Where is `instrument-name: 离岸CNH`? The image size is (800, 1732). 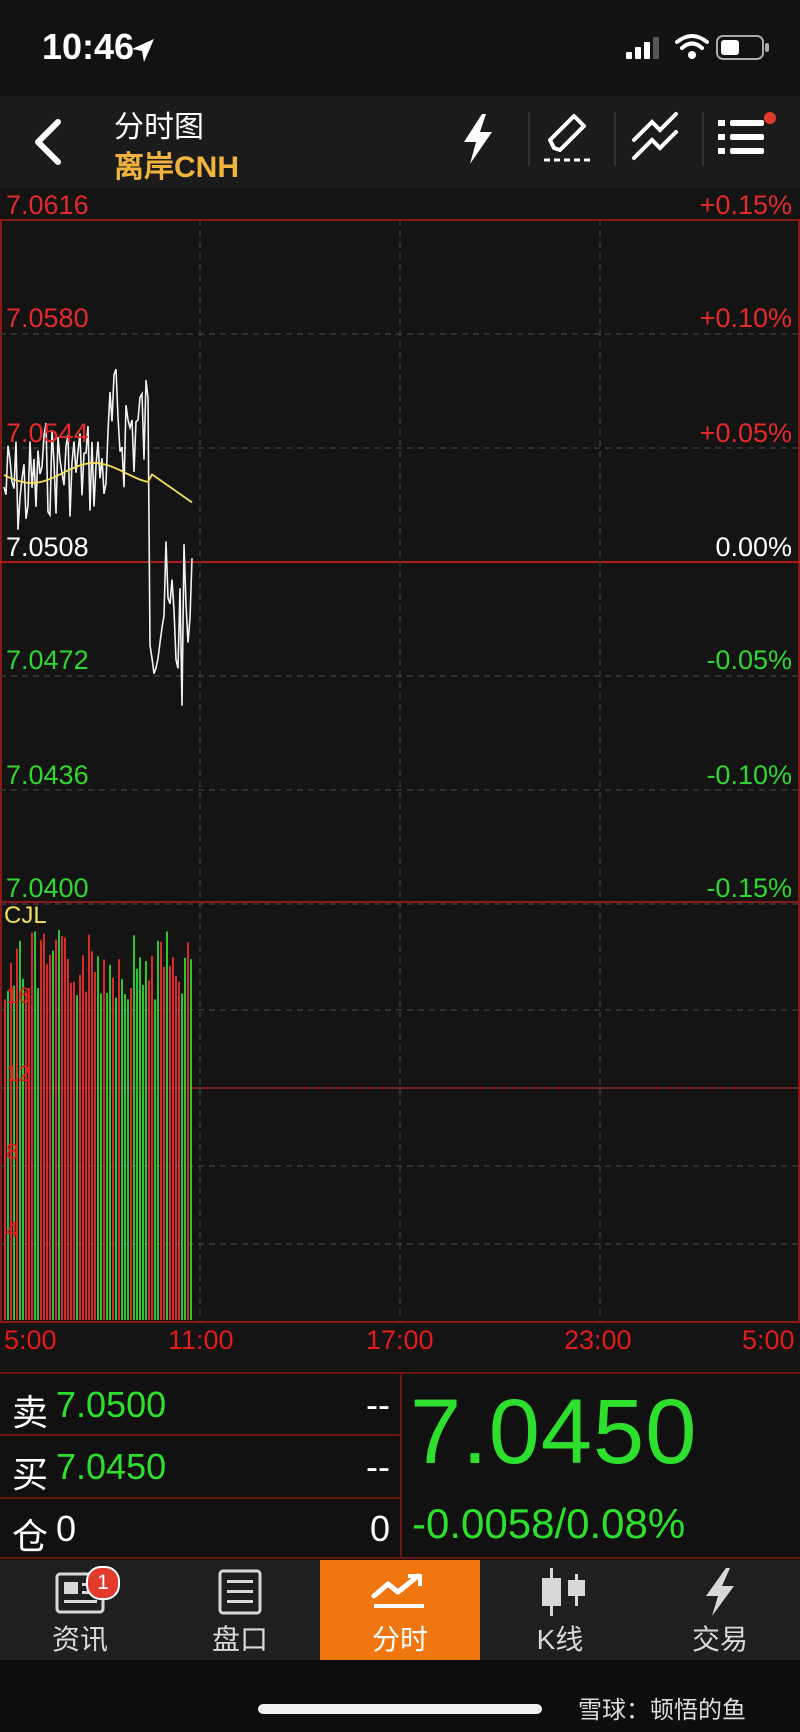
instrument-name: 离岸CNH is located at coordinates (176, 167).